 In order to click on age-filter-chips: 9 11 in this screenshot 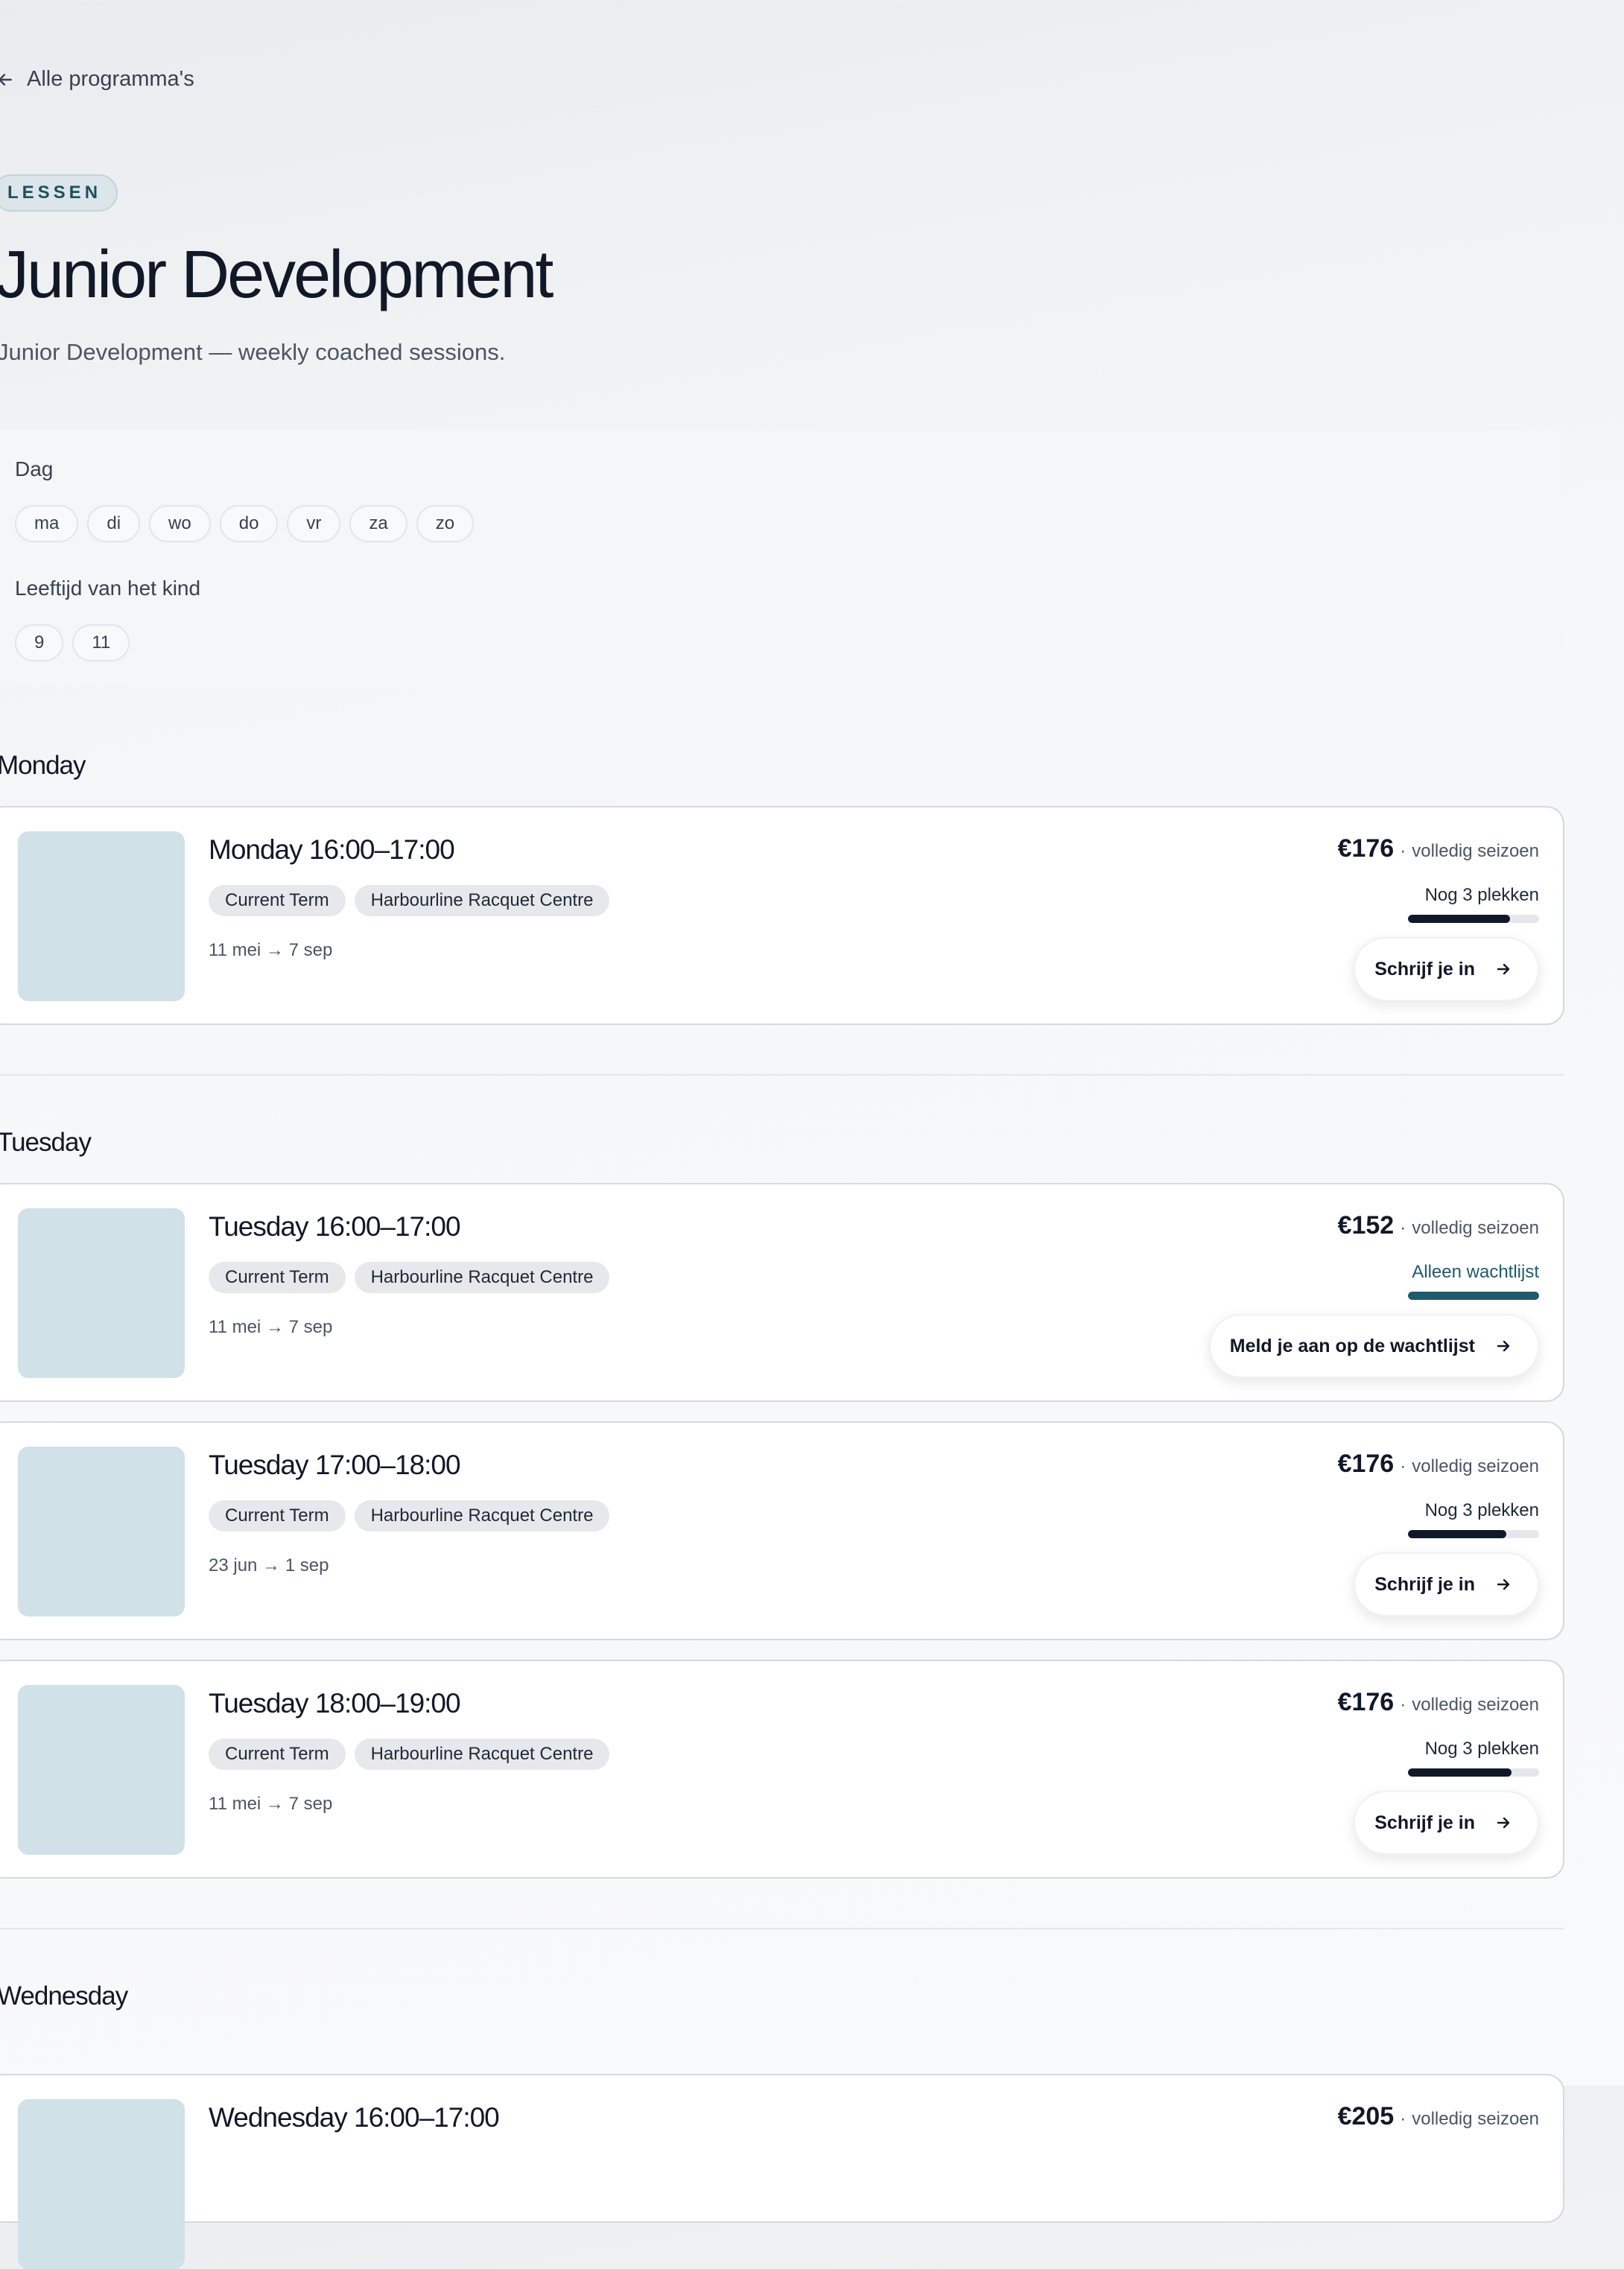, I will do `click(72, 642)`.